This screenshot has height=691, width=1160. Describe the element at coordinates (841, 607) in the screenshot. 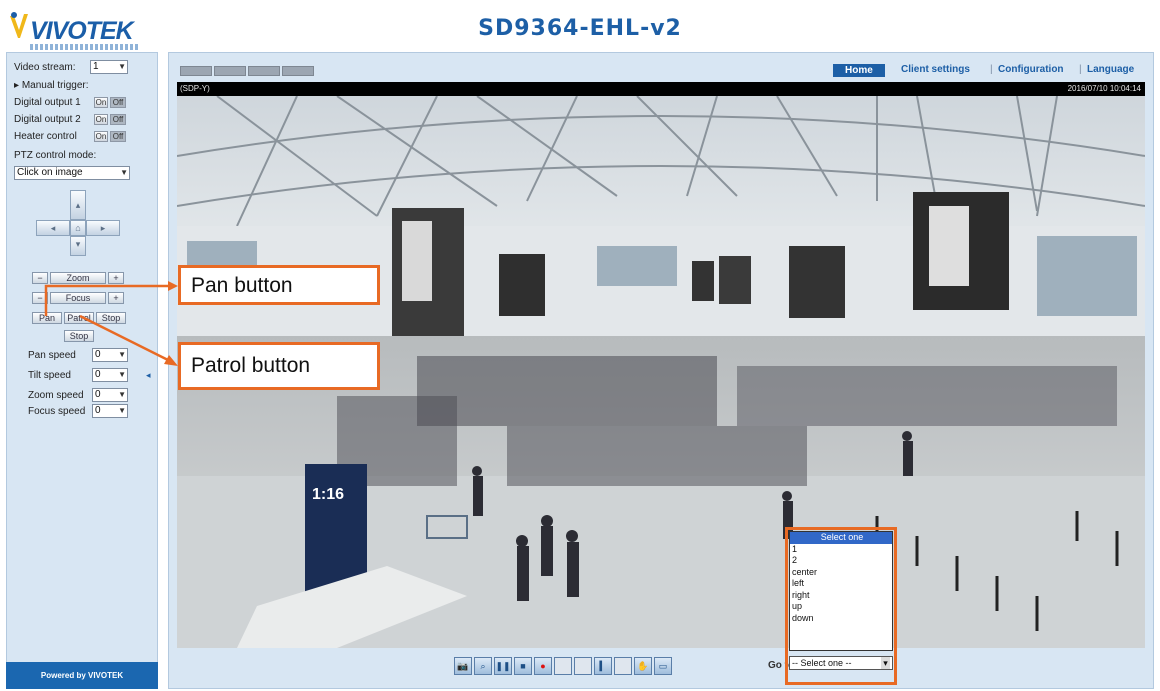

I see `preset-option: up` at that location.